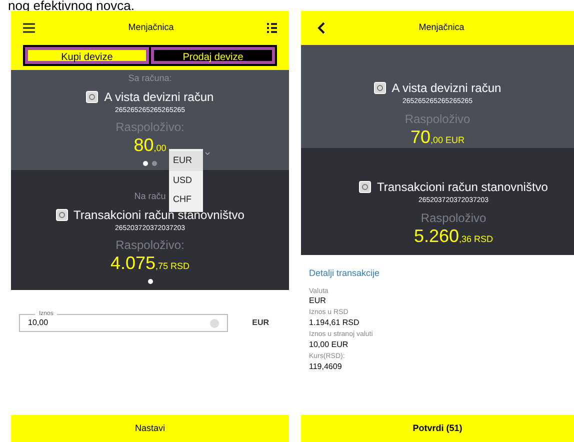  Describe the element at coordinates (329, 345) in the screenshot. I see `detail-value: 10,00 EUR` at that location.